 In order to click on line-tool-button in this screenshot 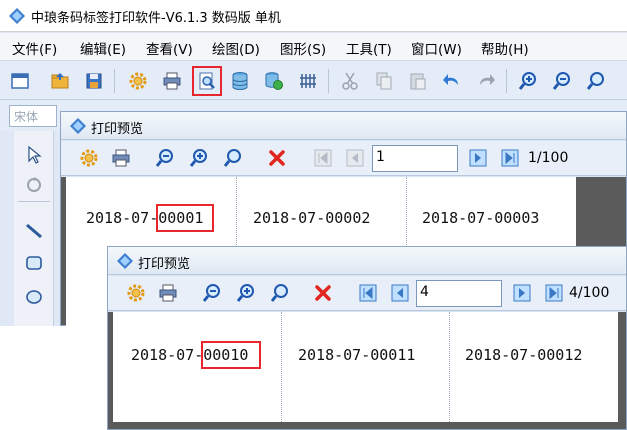, I will do `click(34, 231)`.